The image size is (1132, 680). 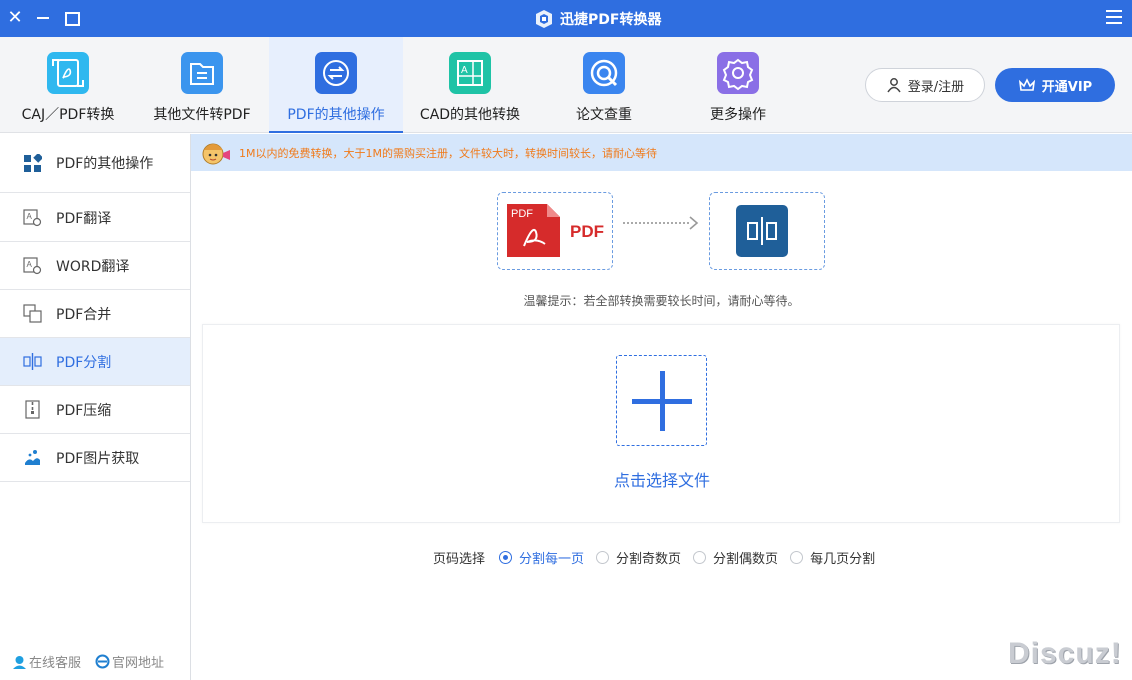 I want to click on crown-icon, so click(x=1026, y=84).